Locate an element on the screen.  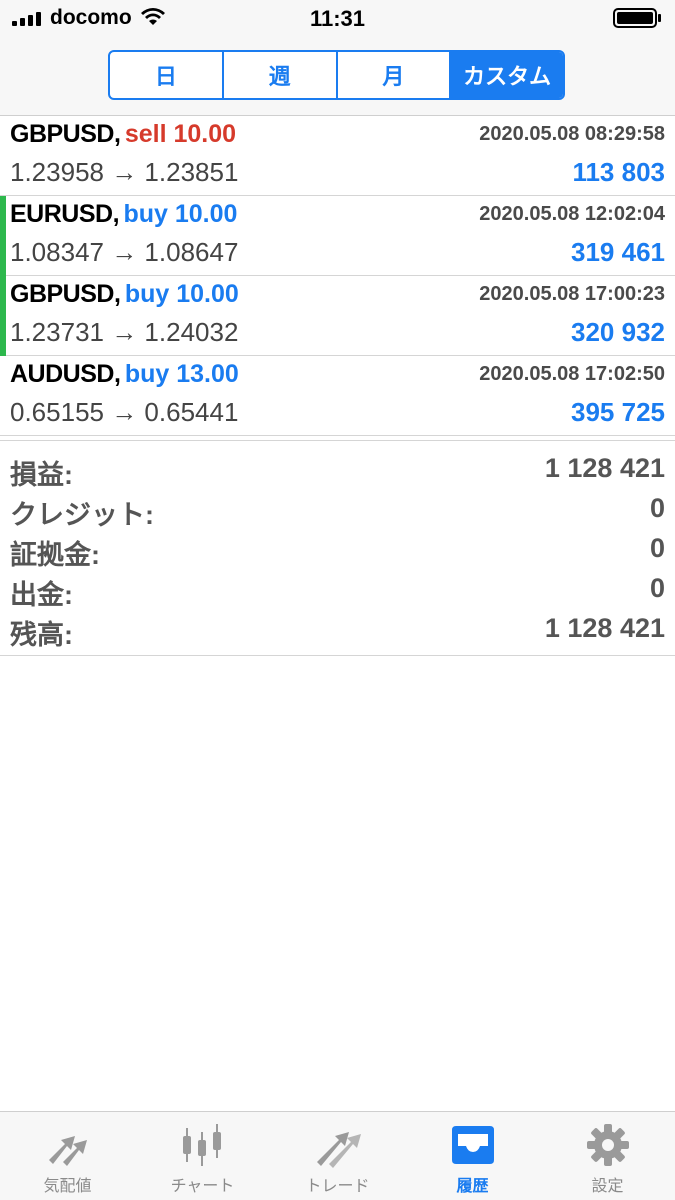
summary-row-profit: 損益: 1 128 421 is located at coordinates (337, 469).